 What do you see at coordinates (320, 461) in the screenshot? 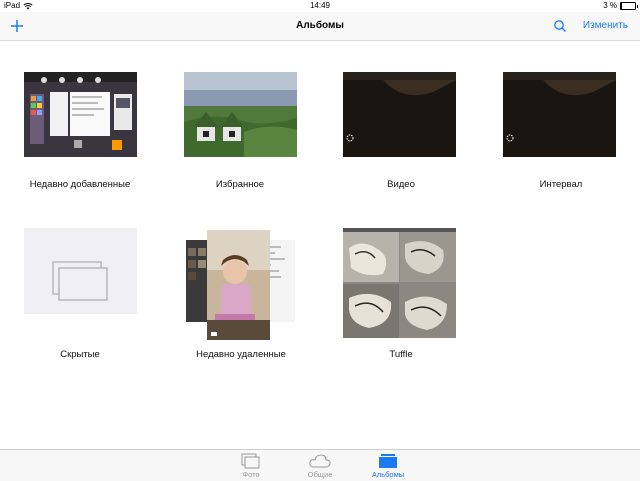
I see `cloud-icon` at bounding box center [320, 461].